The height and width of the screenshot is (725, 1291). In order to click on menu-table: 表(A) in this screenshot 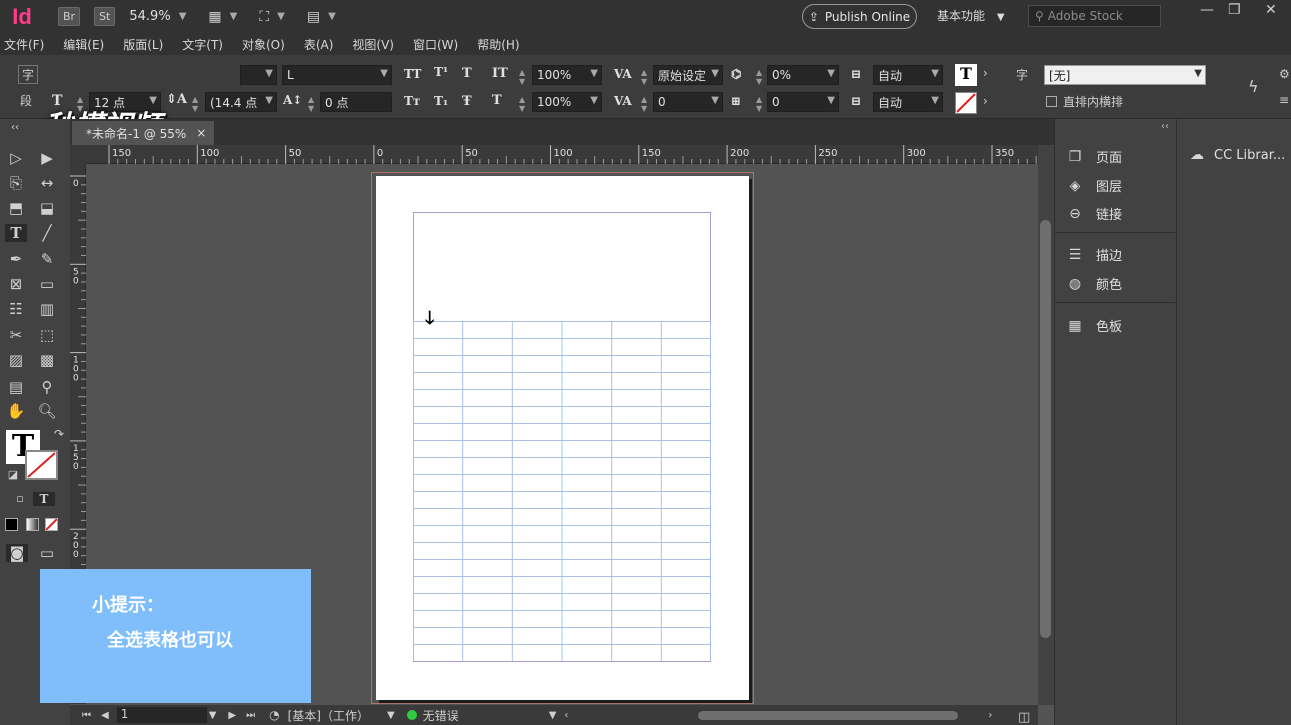, I will do `click(319, 44)`.